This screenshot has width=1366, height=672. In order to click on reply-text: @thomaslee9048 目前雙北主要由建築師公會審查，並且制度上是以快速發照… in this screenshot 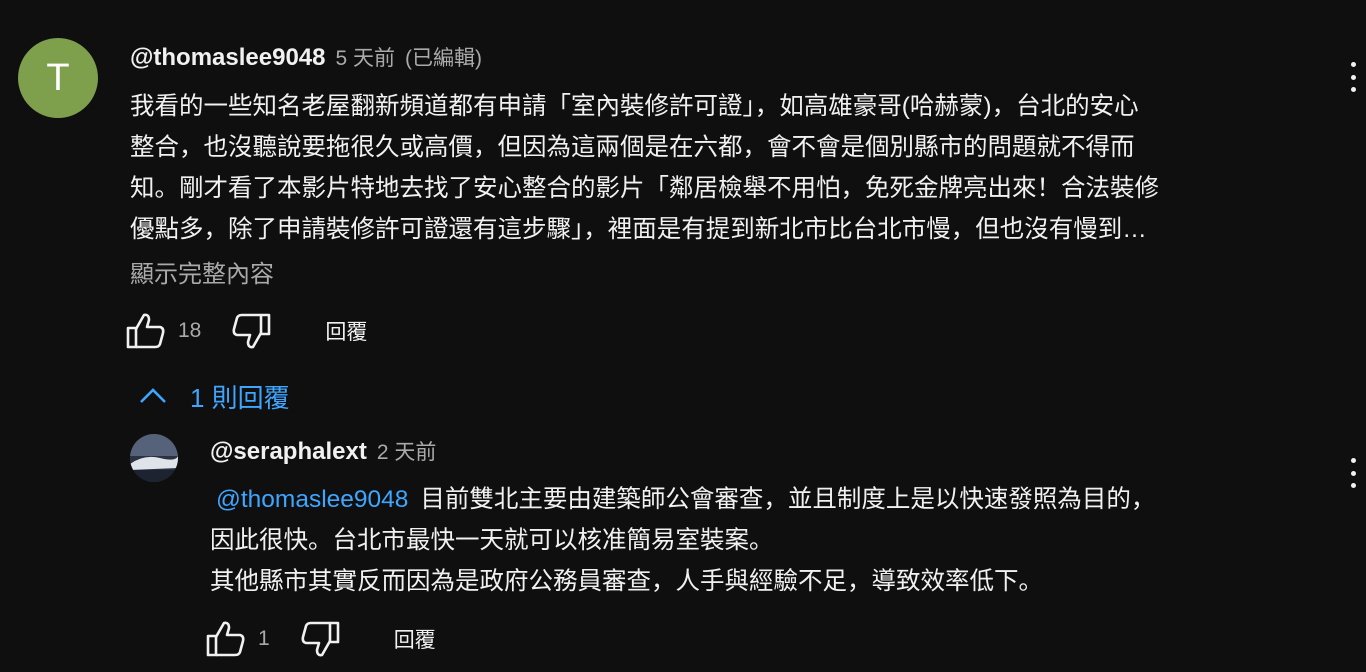, I will do `click(682, 540)`.